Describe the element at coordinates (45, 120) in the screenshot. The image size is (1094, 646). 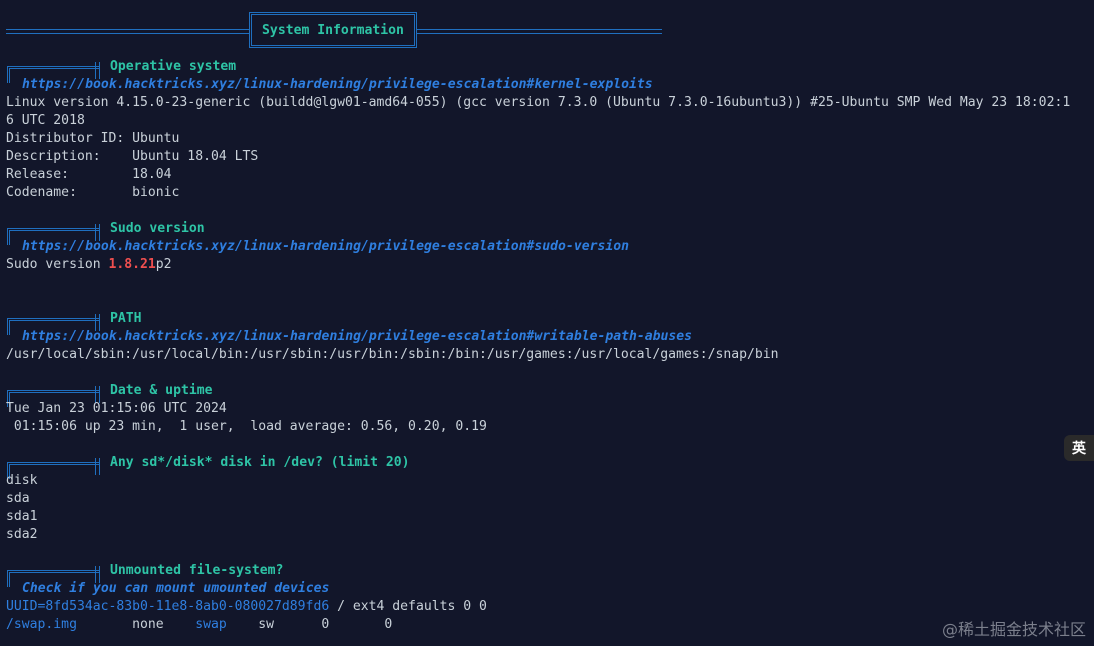
I see `kernel-version-line-cont: 6 UTC 2018` at that location.